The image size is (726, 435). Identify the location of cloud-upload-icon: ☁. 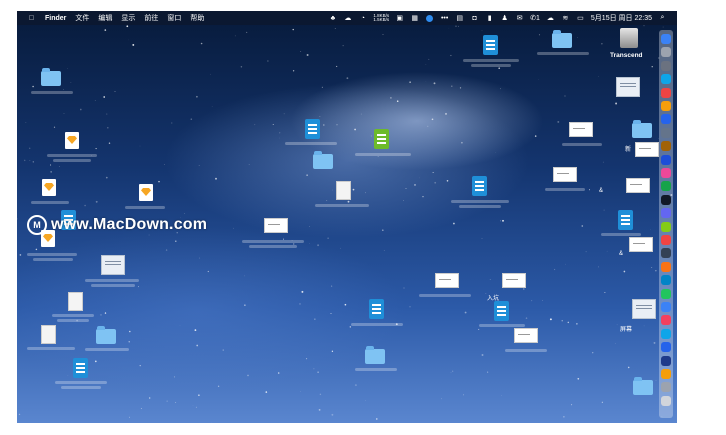
(347, 18).